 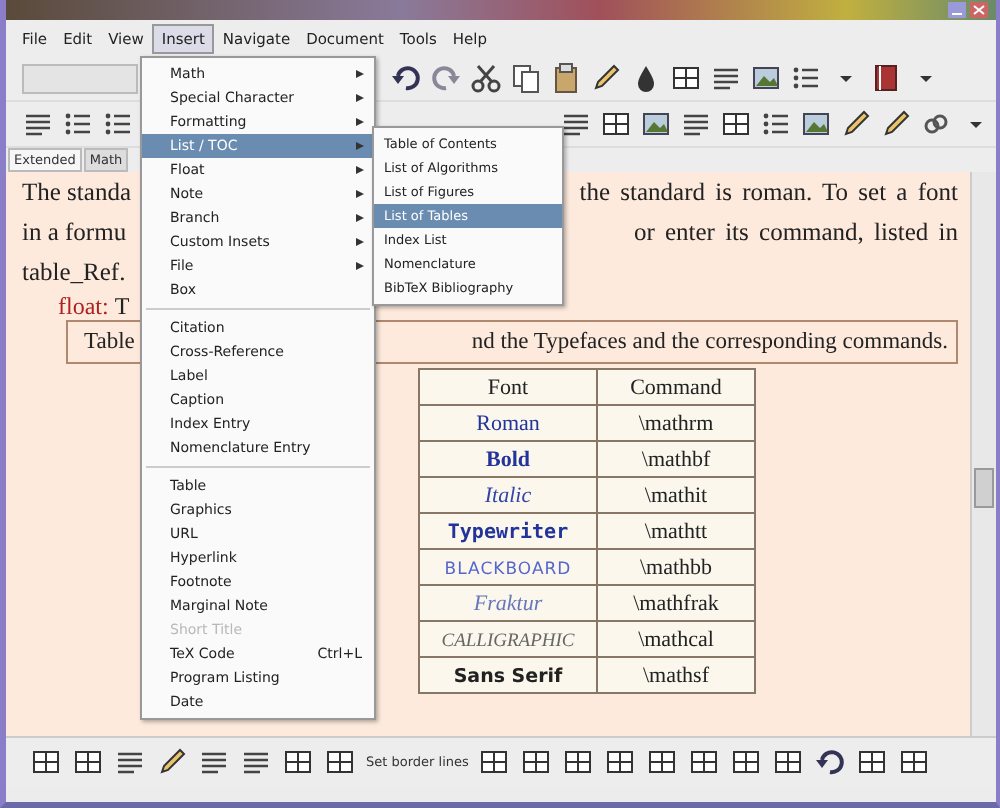 I want to click on table-cell: Fraktur, so click(x=508, y=603).